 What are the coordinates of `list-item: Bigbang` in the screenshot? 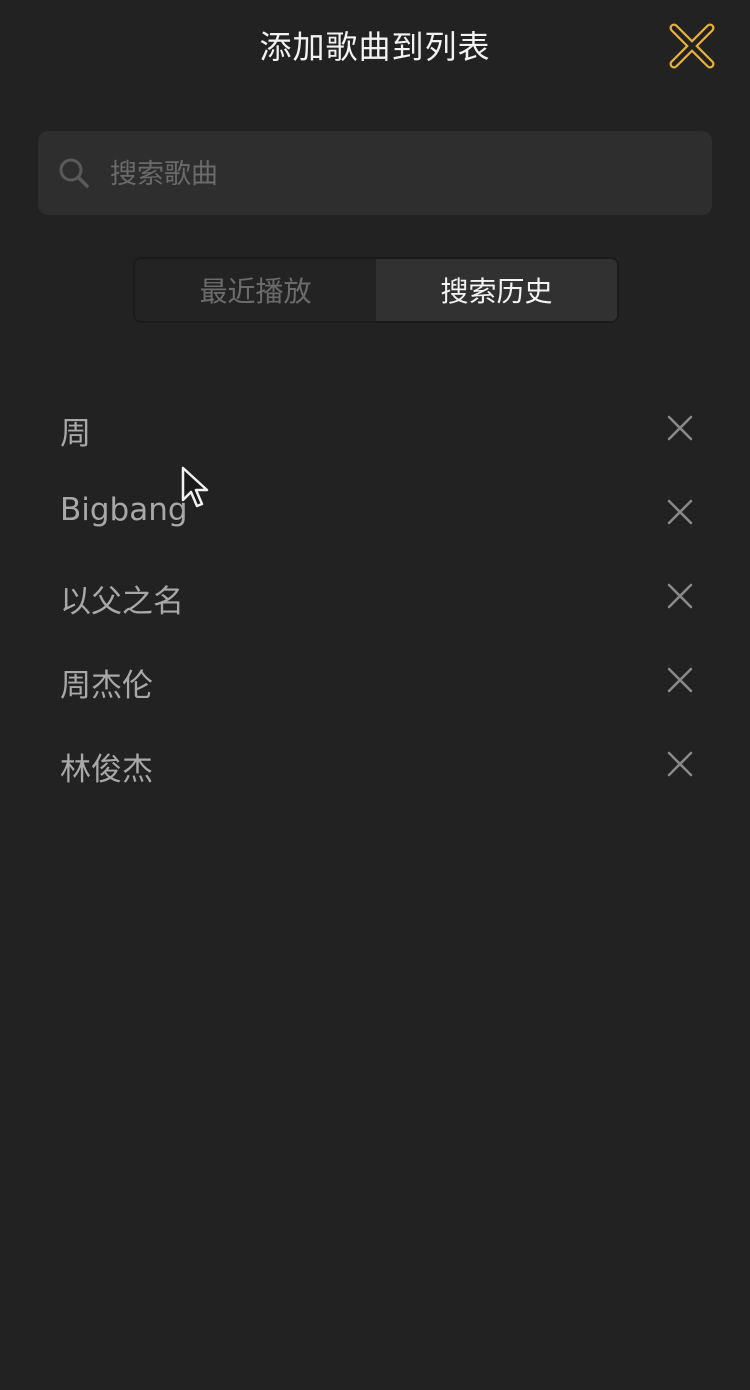 It's located at (375, 514).